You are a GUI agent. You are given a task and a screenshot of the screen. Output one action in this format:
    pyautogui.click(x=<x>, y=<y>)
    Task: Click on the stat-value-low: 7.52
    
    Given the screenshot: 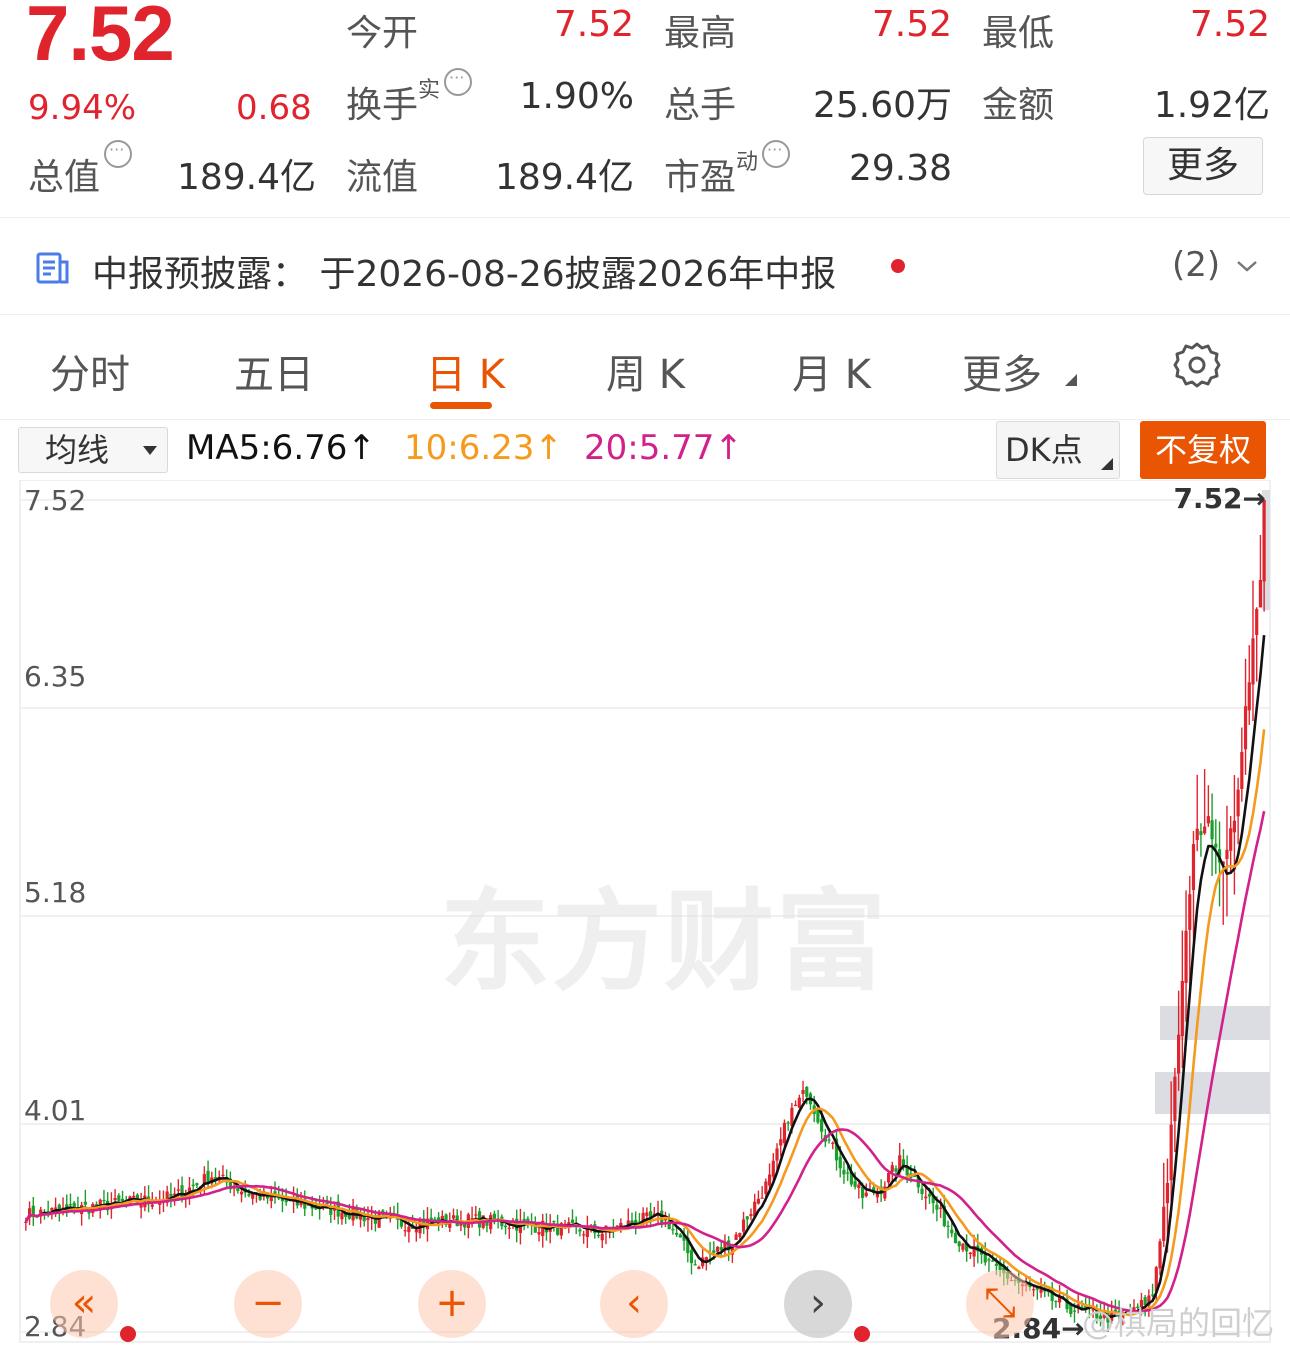 What is the action you would take?
    pyautogui.click(x=1229, y=24)
    